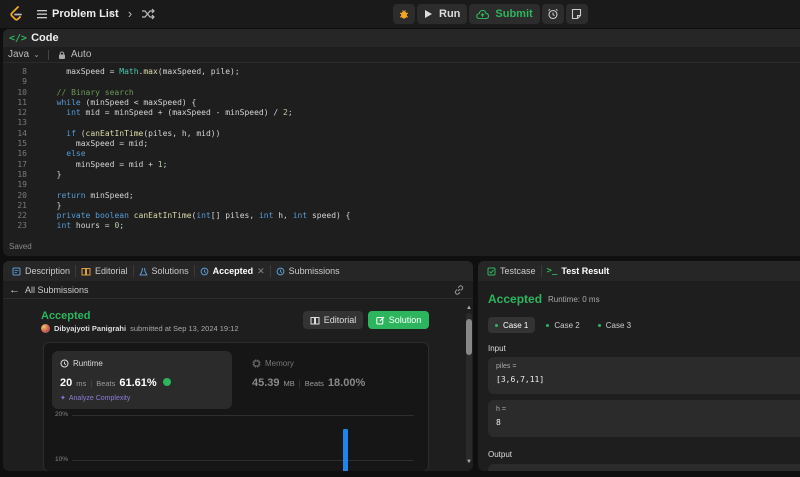 This screenshot has height=477, width=800. Describe the element at coordinates (90, 328) in the screenshot. I see `author-name: Dibyajyoti Panigrahi` at that location.